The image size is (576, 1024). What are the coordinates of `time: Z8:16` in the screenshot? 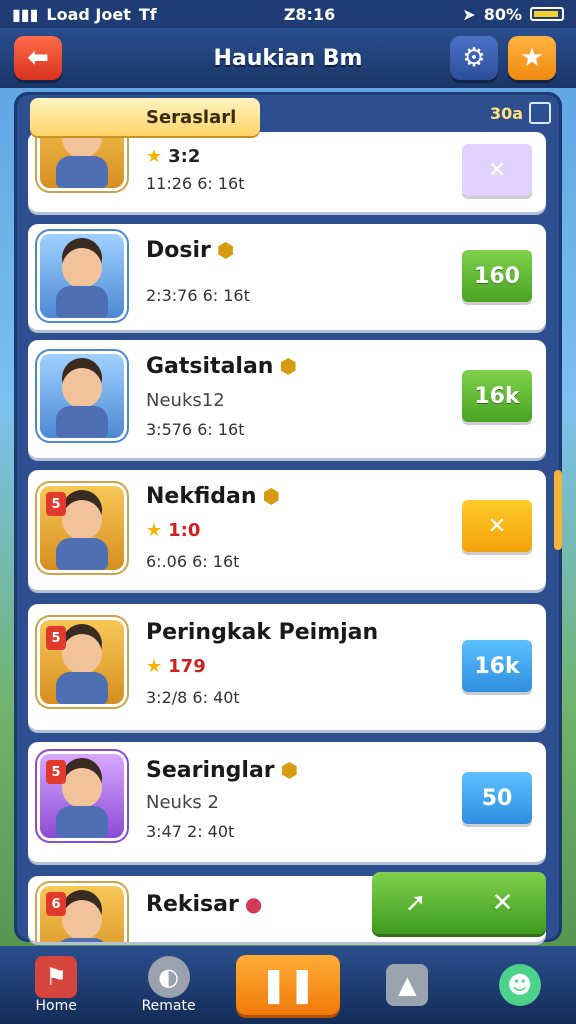 It's located at (309, 14).